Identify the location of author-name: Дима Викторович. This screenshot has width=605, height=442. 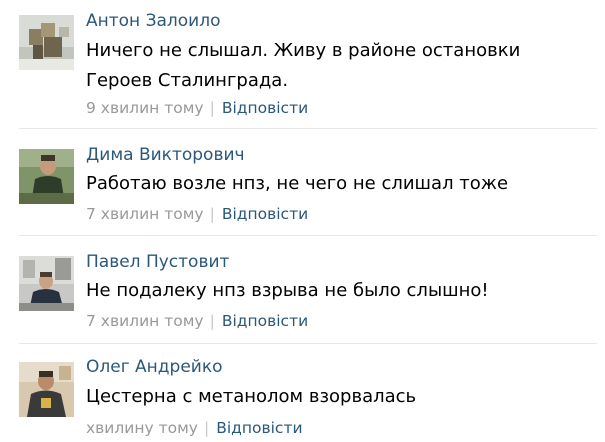
(165, 155).